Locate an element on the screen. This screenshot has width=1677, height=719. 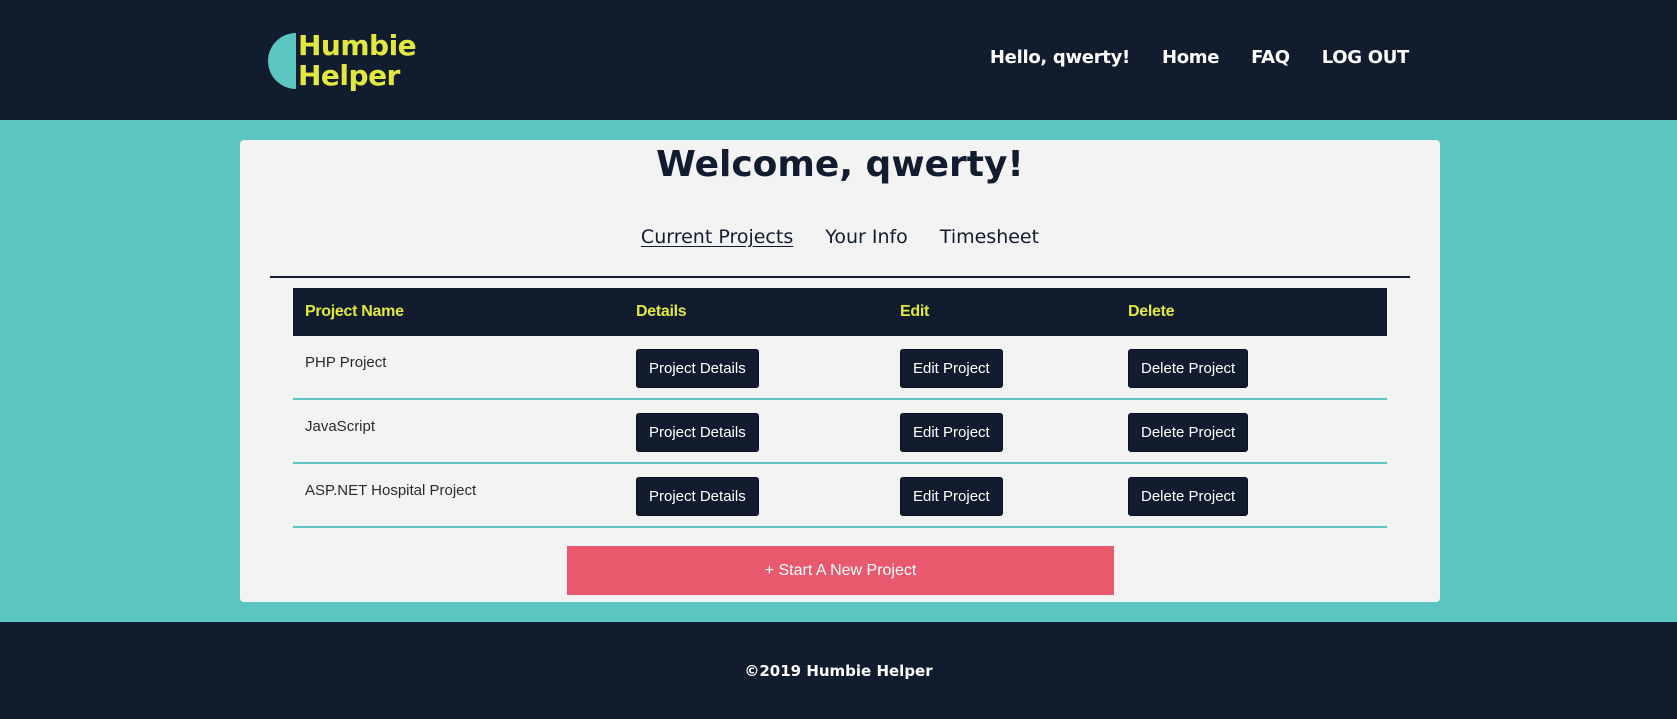
logo-half-circle-icon is located at coordinates (282, 61).